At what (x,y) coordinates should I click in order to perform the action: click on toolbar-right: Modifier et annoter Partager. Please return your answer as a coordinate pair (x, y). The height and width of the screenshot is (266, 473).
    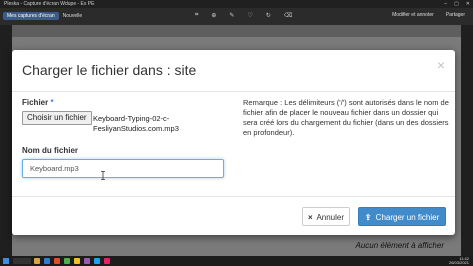
    Looking at the image, I should click on (428, 15).